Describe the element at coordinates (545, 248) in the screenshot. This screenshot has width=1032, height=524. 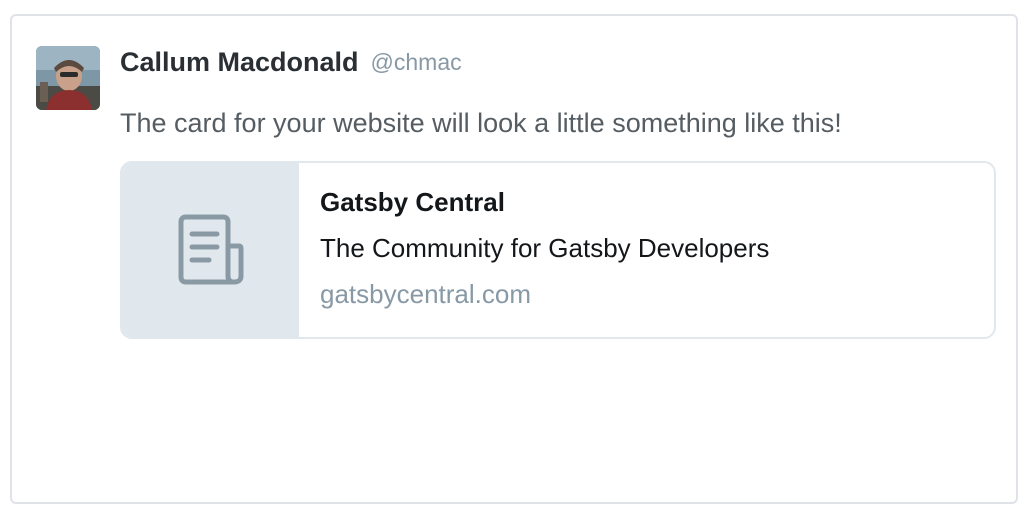
I see `card-description: The Community for Gatsby Developers` at that location.